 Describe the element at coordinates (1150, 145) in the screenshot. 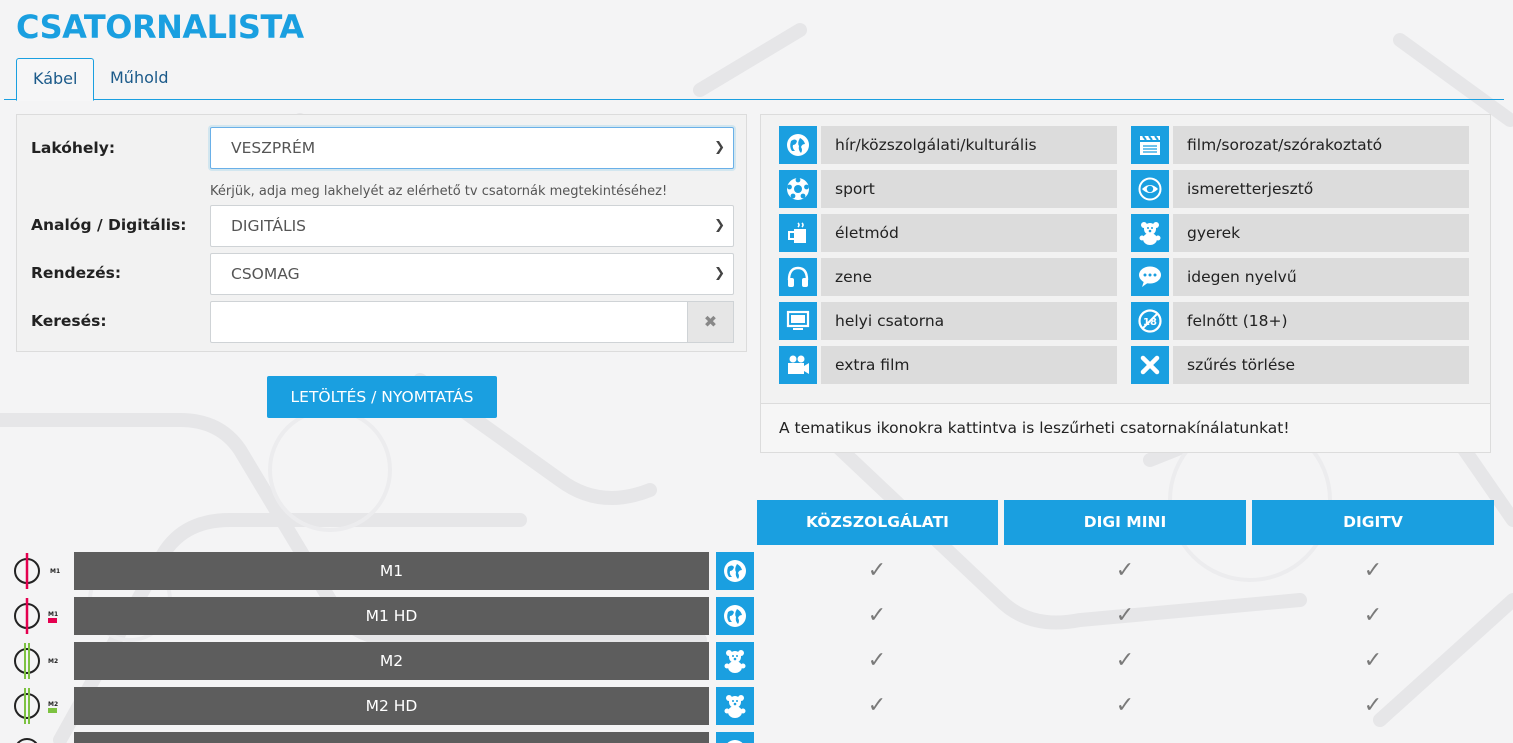

I see `clapperboard-icon` at that location.